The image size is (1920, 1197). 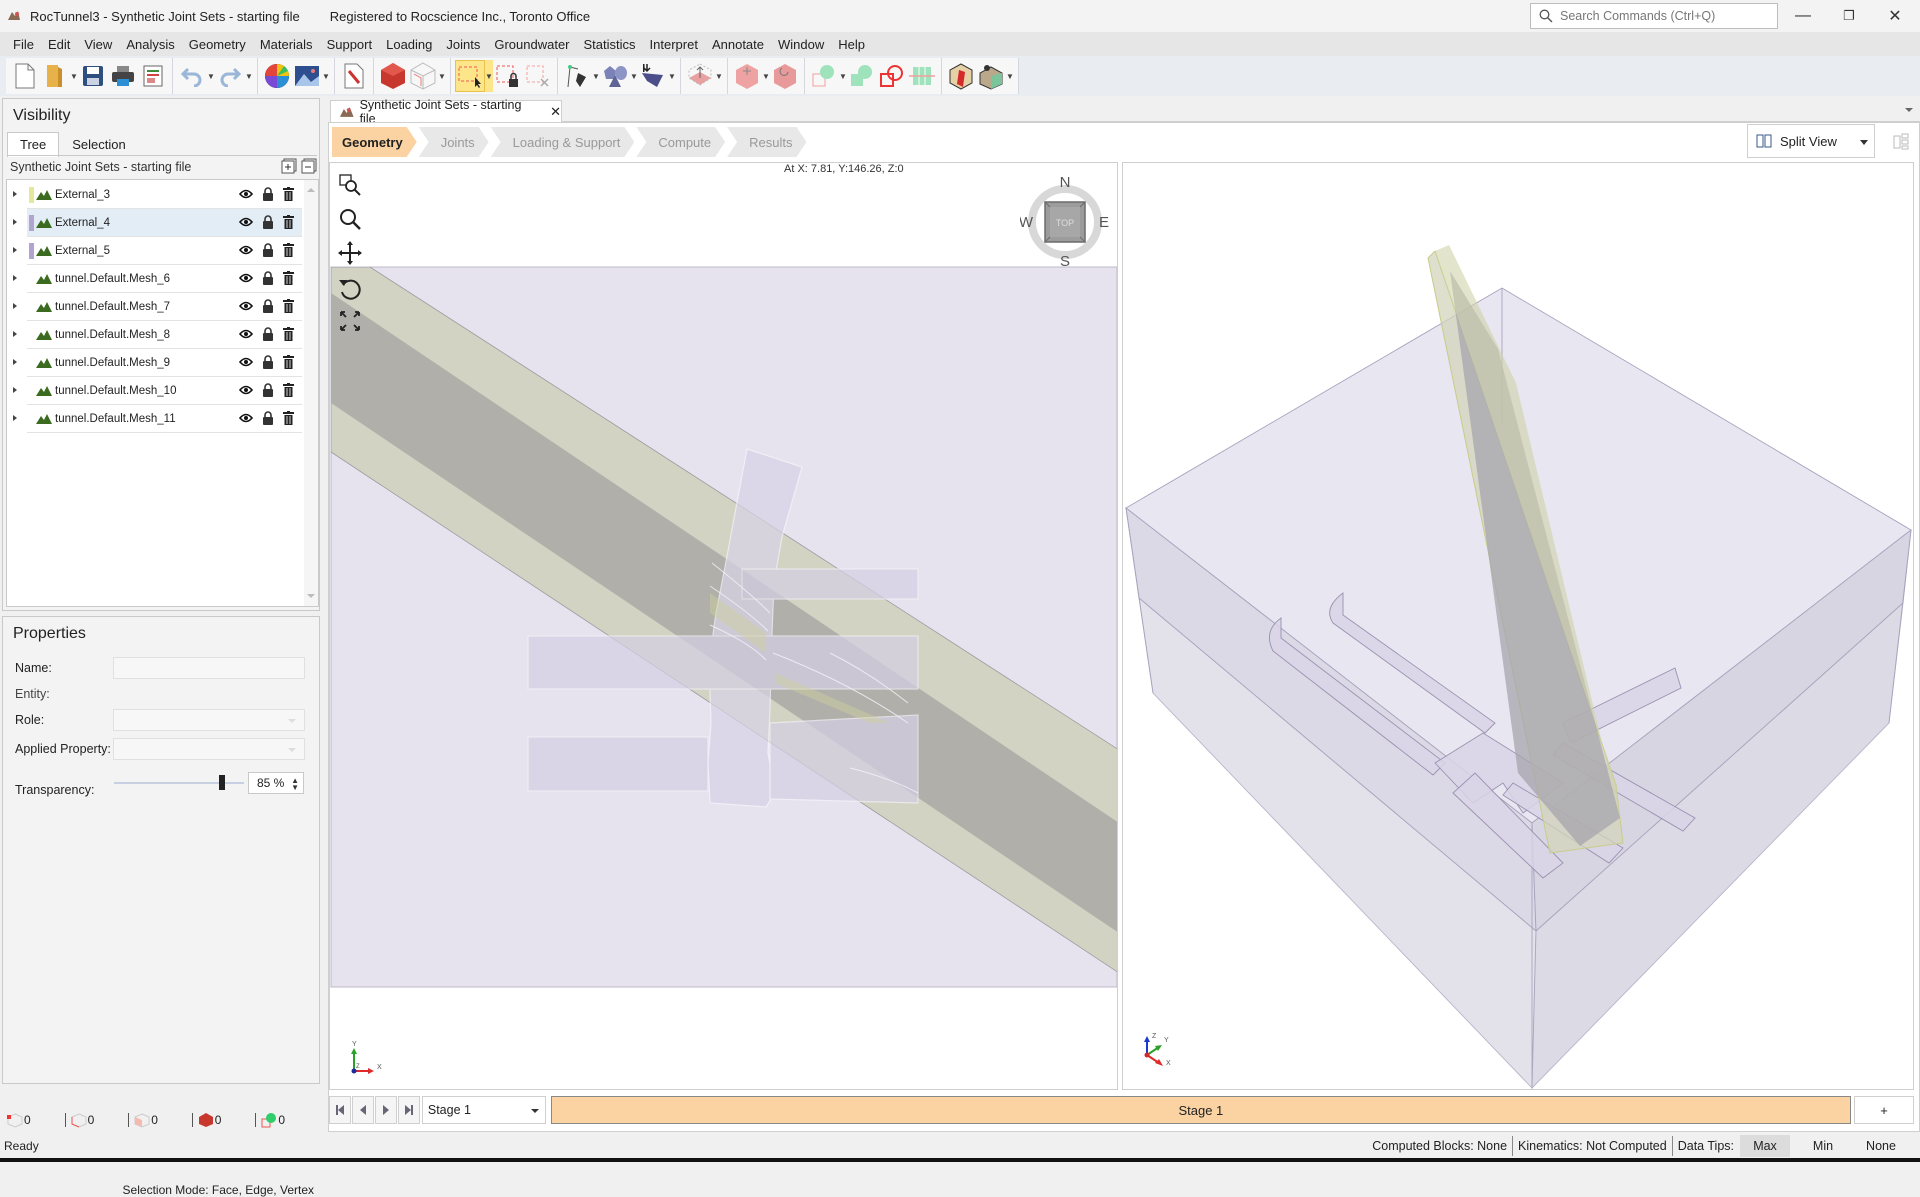 I want to click on report-button, so click(x=153, y=76).